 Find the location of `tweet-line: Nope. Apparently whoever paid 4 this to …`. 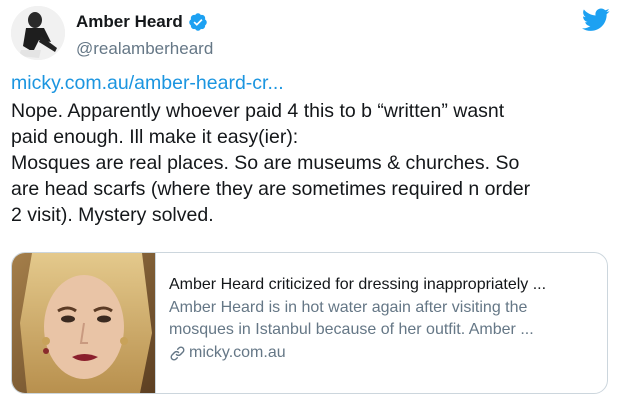

tweet-line: Nope. Apparently whoever paid 4 this to … is located at coordinates (258, 111).